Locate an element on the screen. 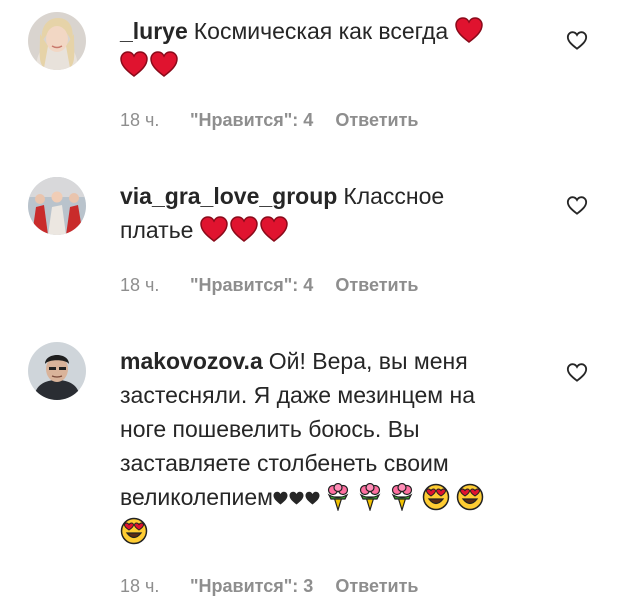 The height and width of the screenshot is (611, 620). username-link: _lurye is located at coordinates (154, 31).